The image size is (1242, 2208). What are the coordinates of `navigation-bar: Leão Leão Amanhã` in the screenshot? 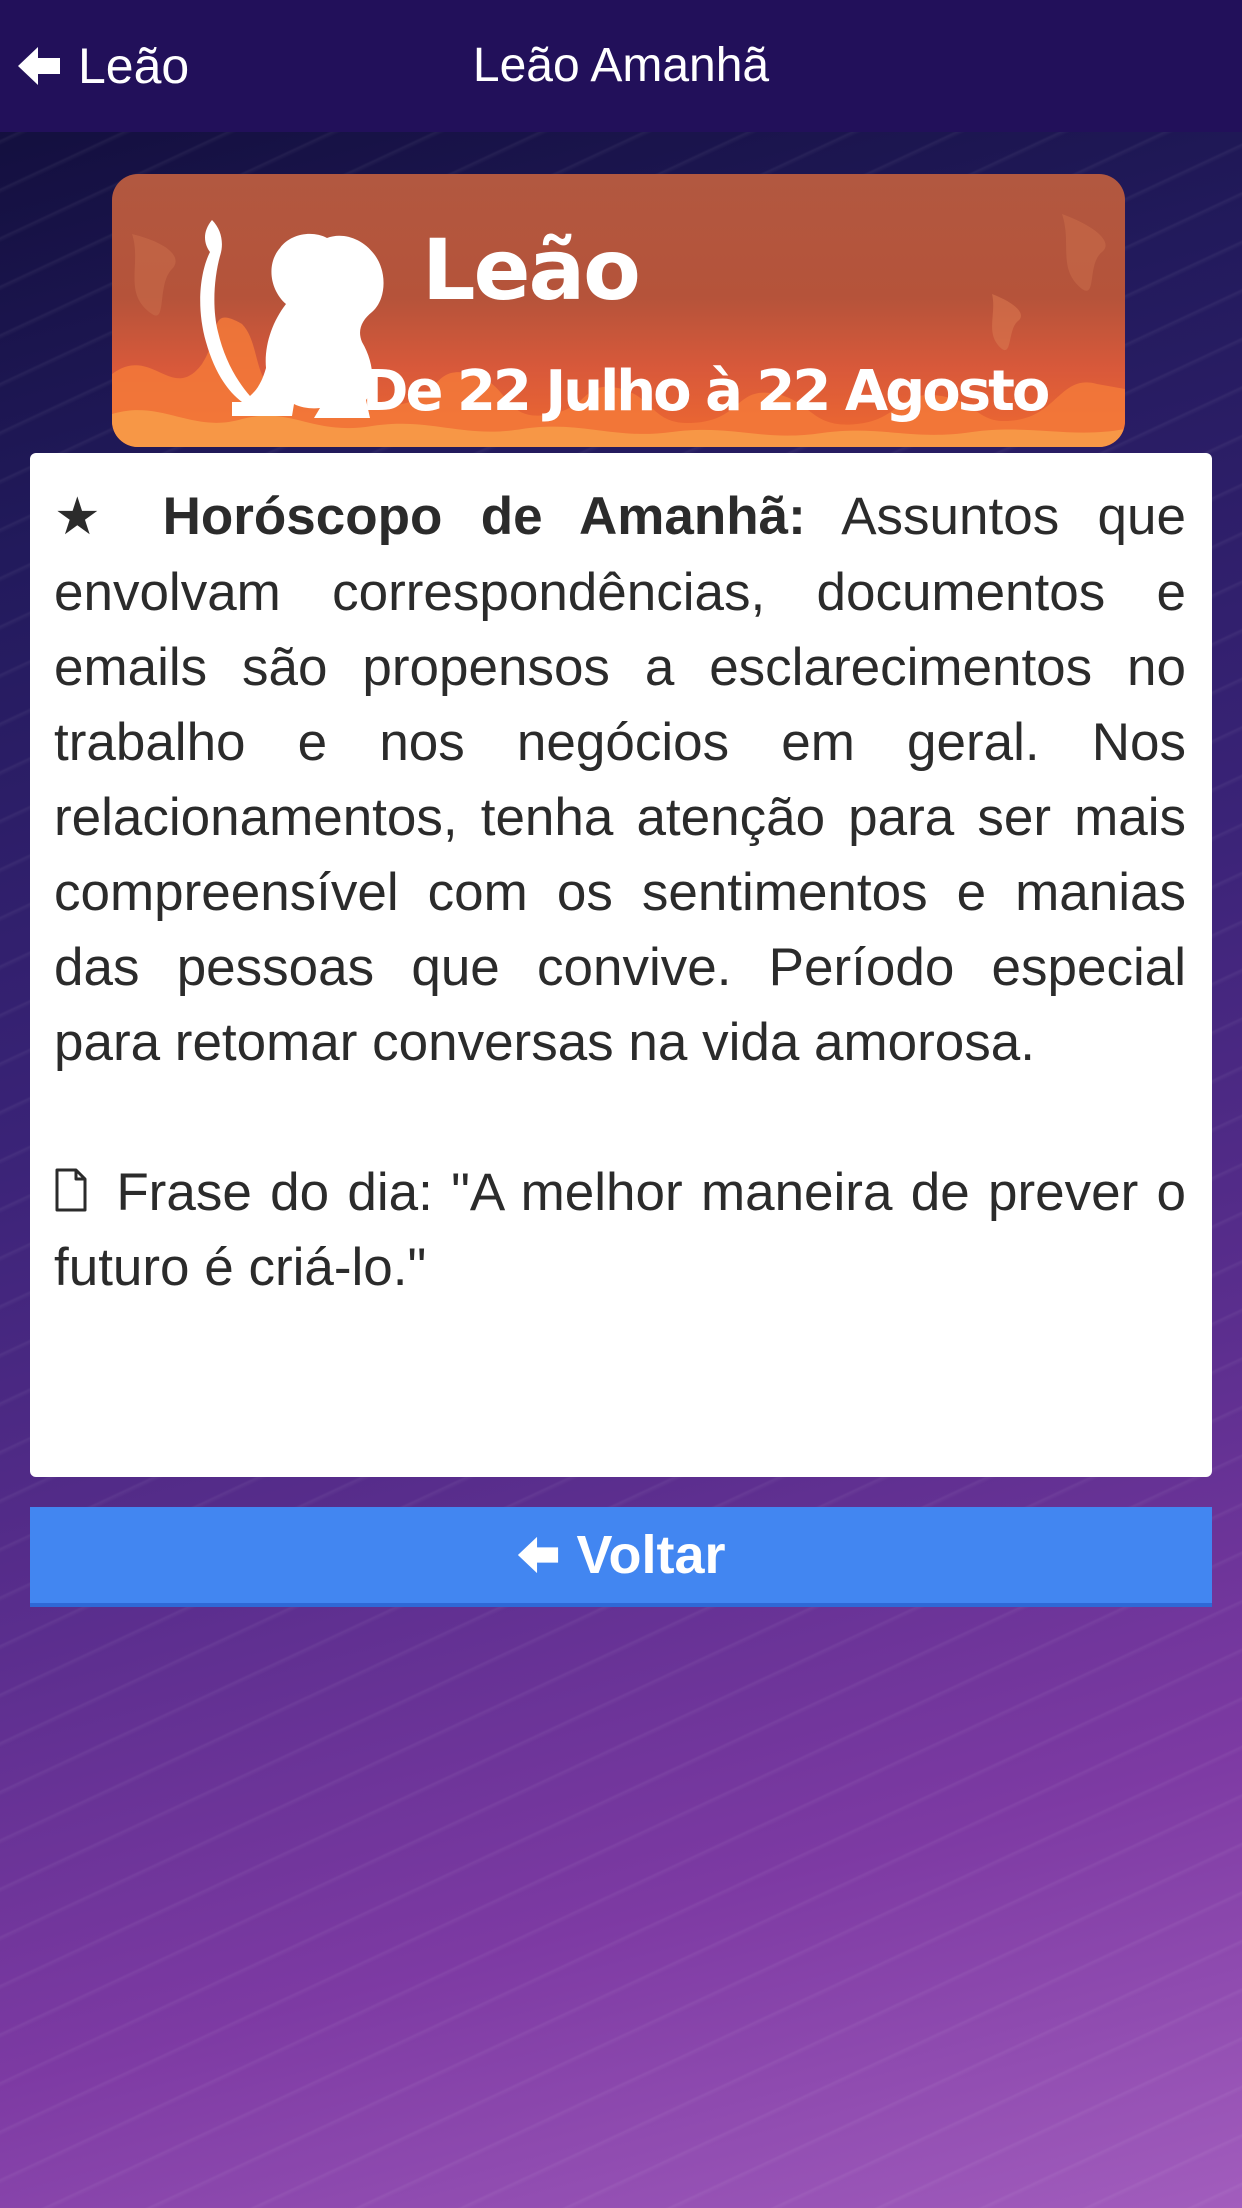 It's located at (621, 66).